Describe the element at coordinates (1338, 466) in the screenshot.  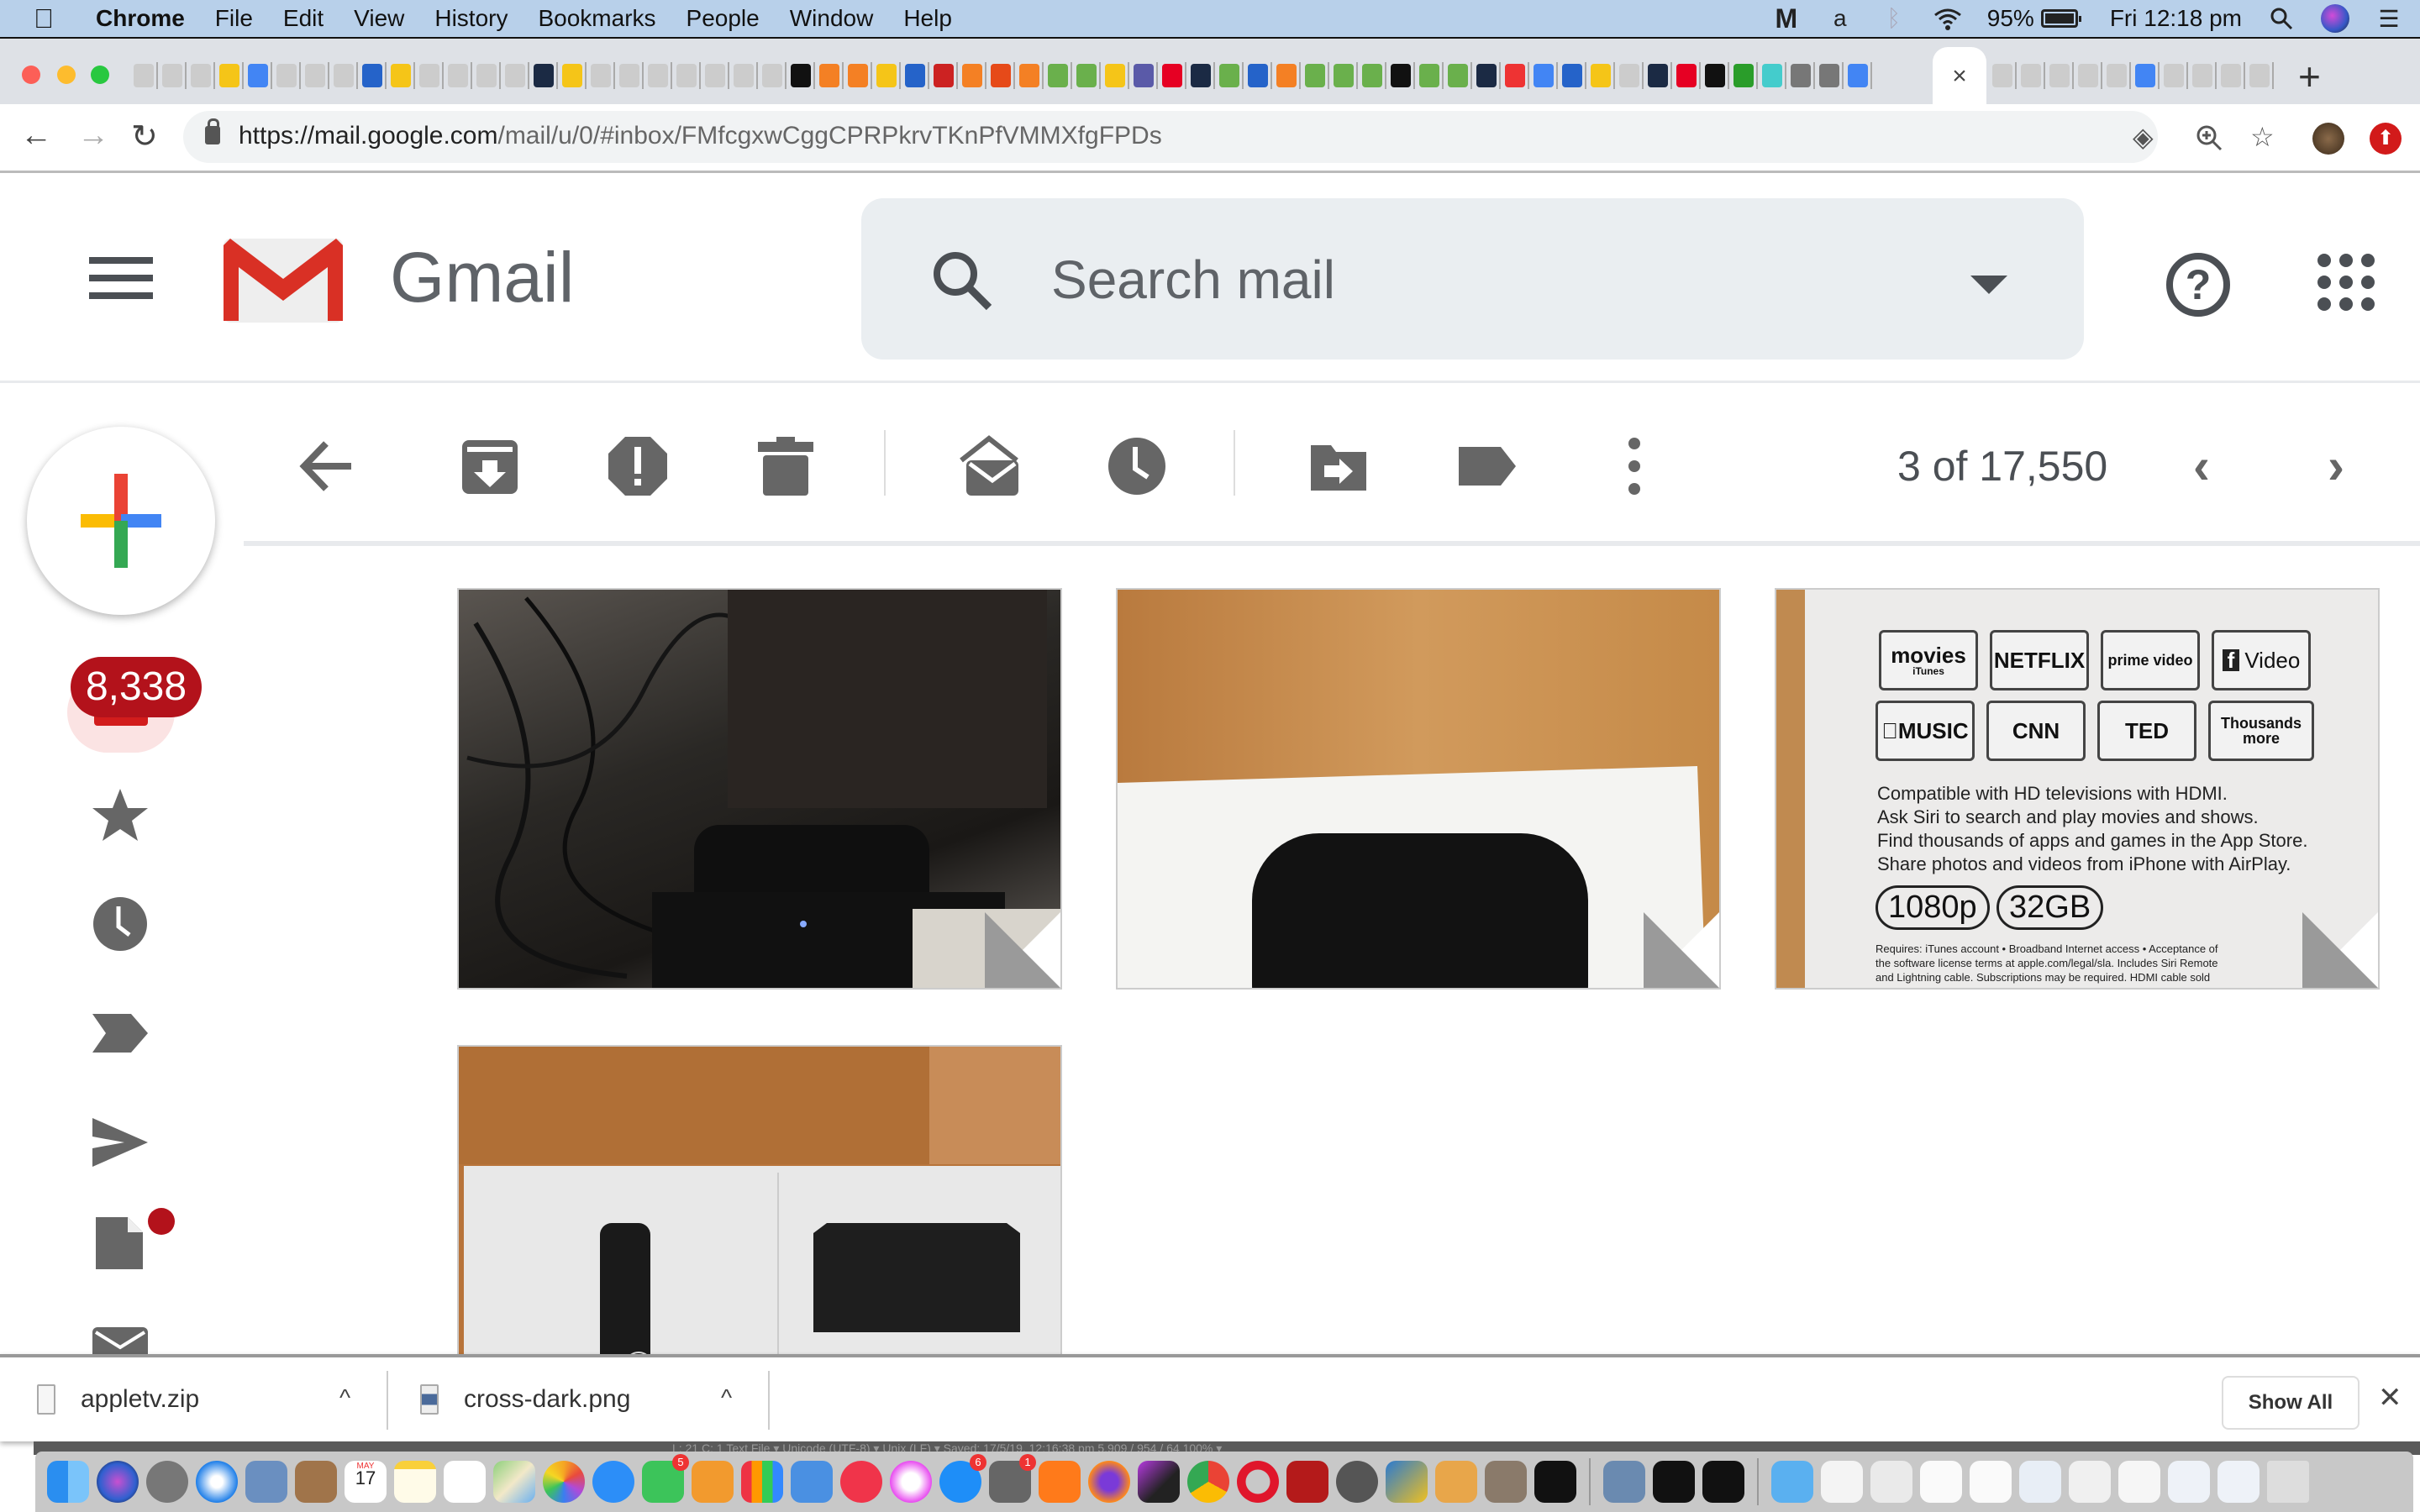
I see `move-to-icon` at that location.